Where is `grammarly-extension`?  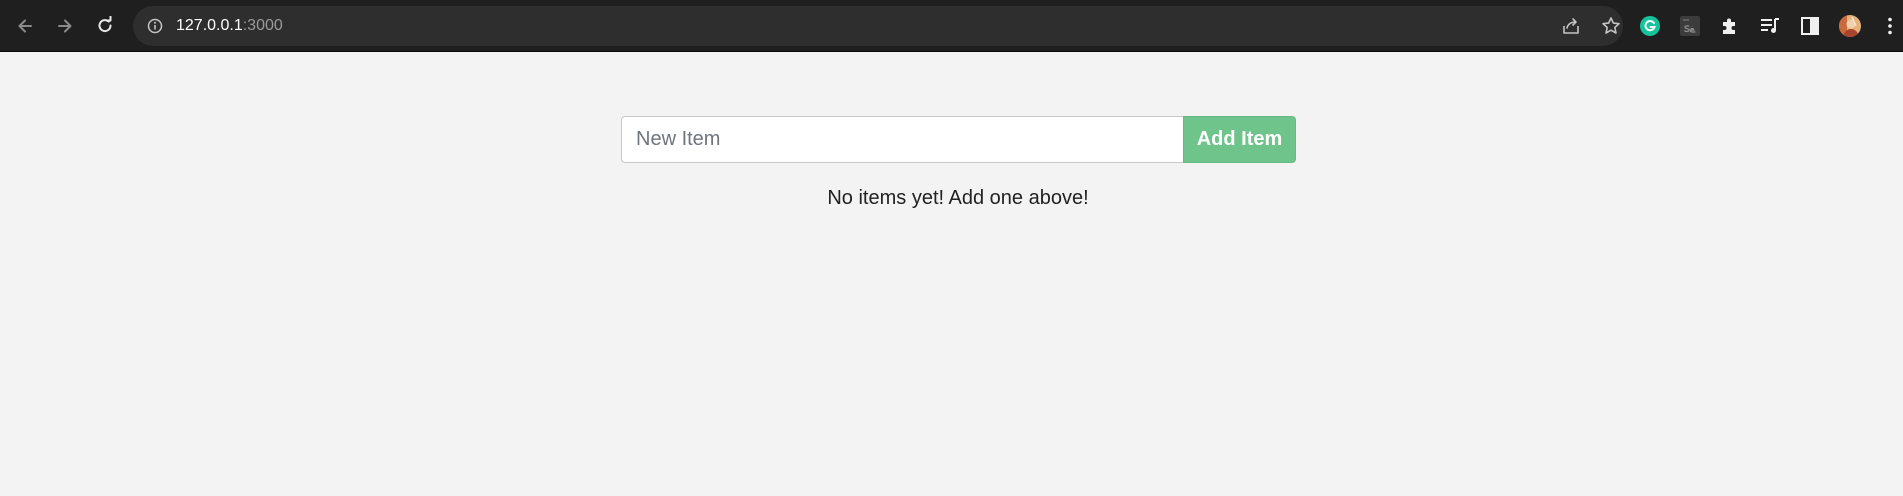 grammarly-extension is located at coordinates (1650, 26).